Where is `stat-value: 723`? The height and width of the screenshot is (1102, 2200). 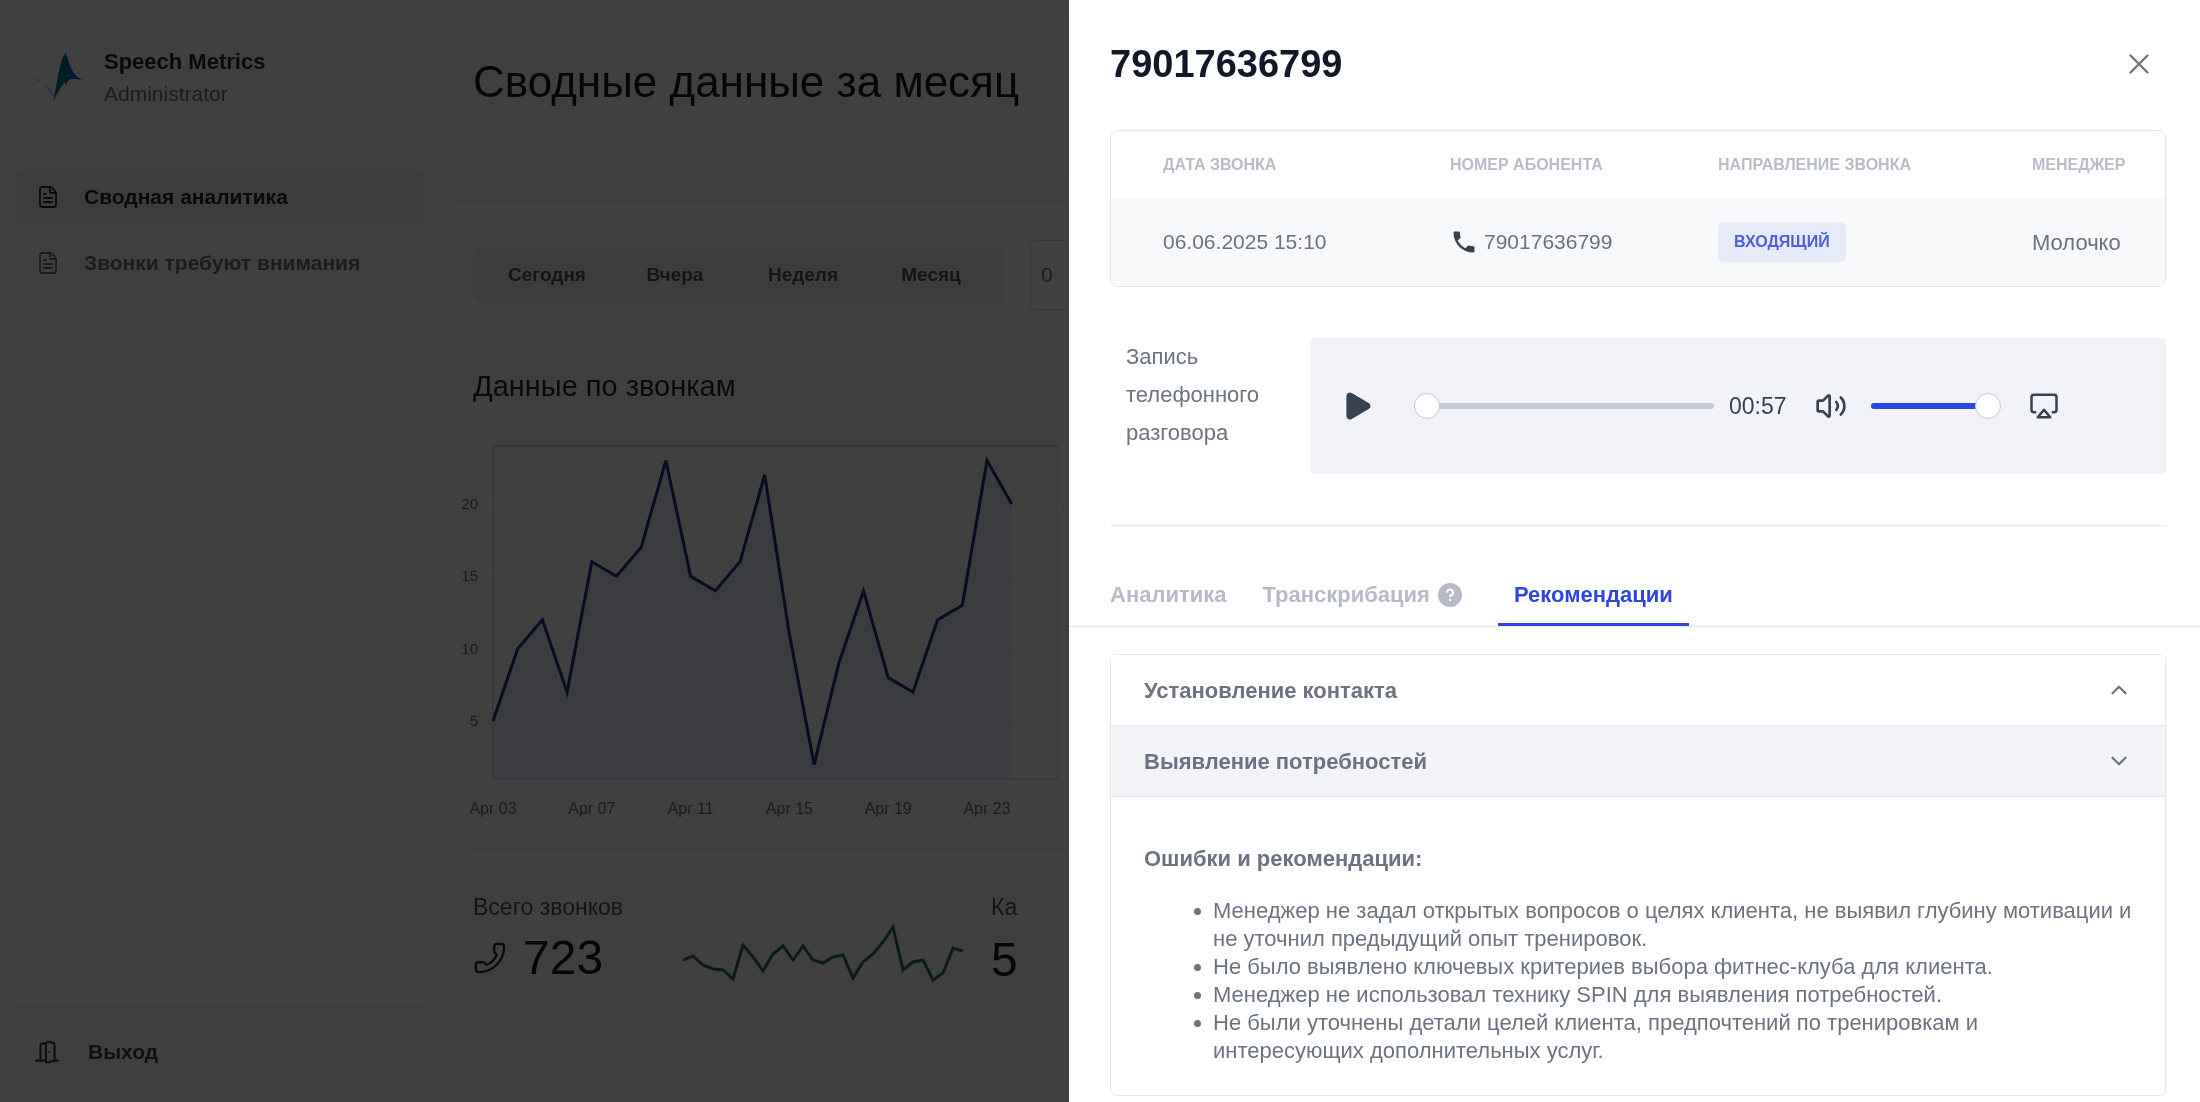
stat-value: 723 is located at coordinates (563, 958).